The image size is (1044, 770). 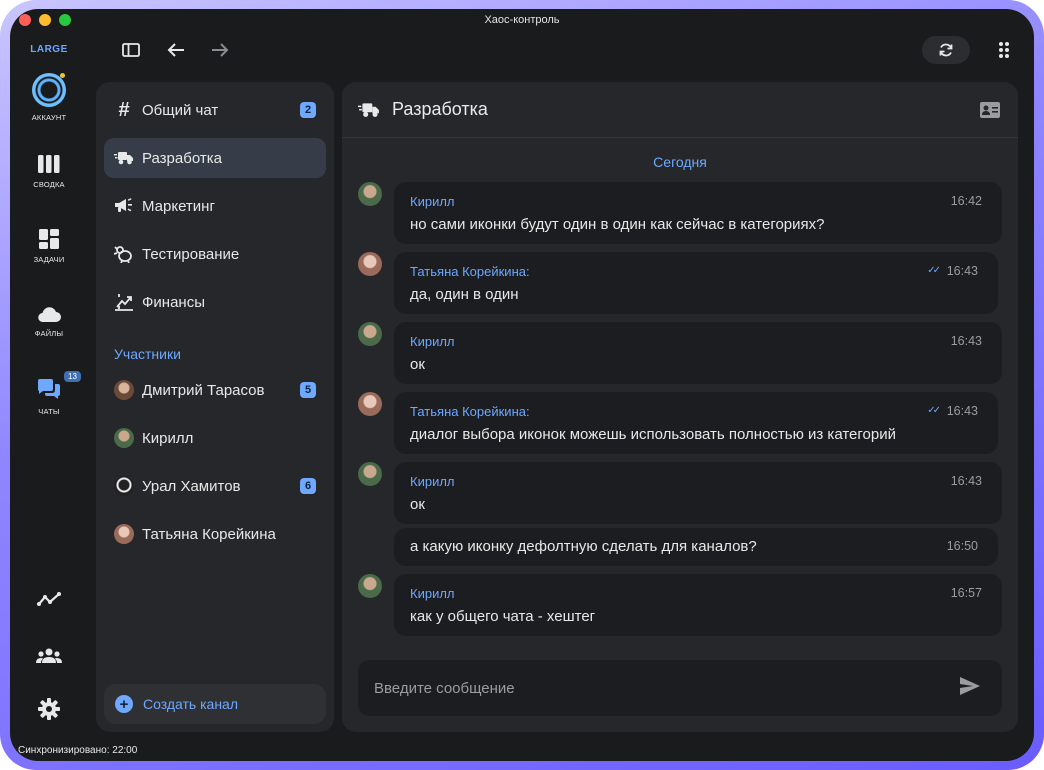 I want to click on send-button, so click(x=970, y=688).